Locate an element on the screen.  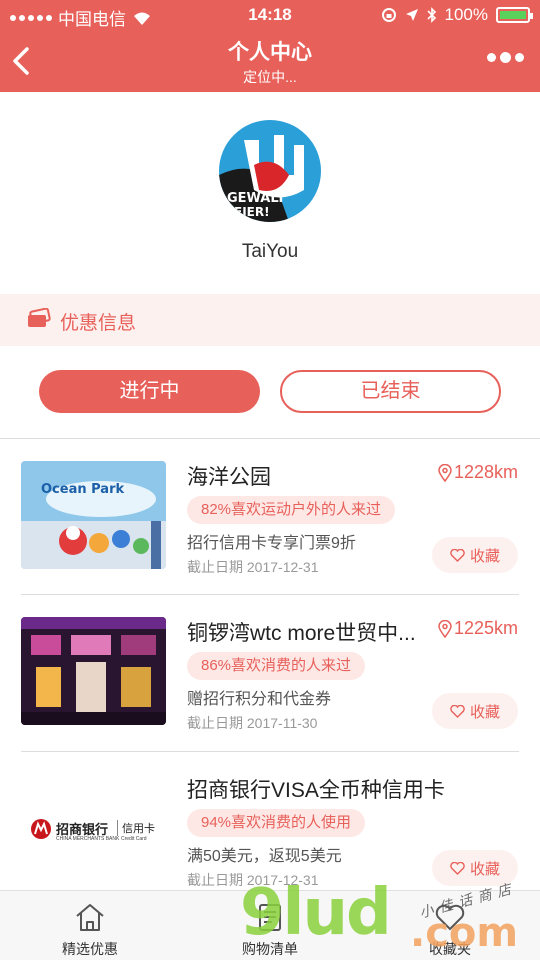
item-distance: 1225km is located at coordinates (478, 628).